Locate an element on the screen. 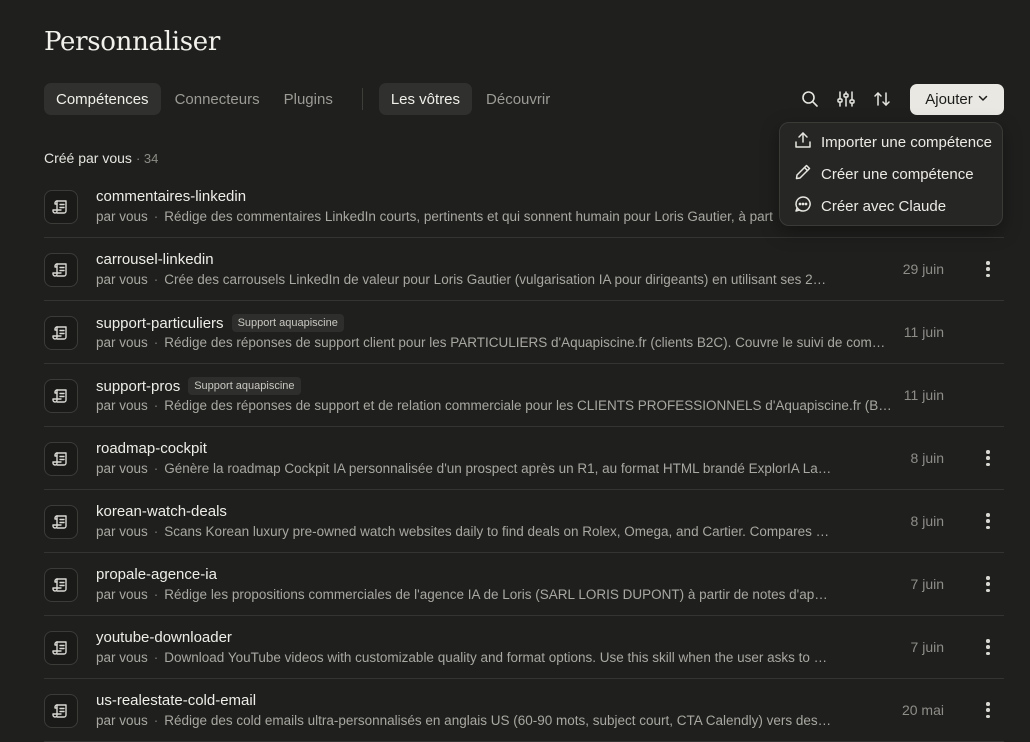 This screenshot has width=1030, height=742. skill-date: 11 juin is located at coordinates (923, 395).